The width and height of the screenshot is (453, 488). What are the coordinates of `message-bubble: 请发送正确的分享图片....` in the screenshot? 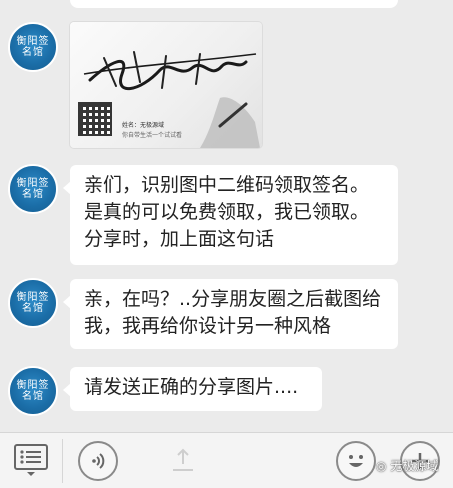 It's located at (192, 389).